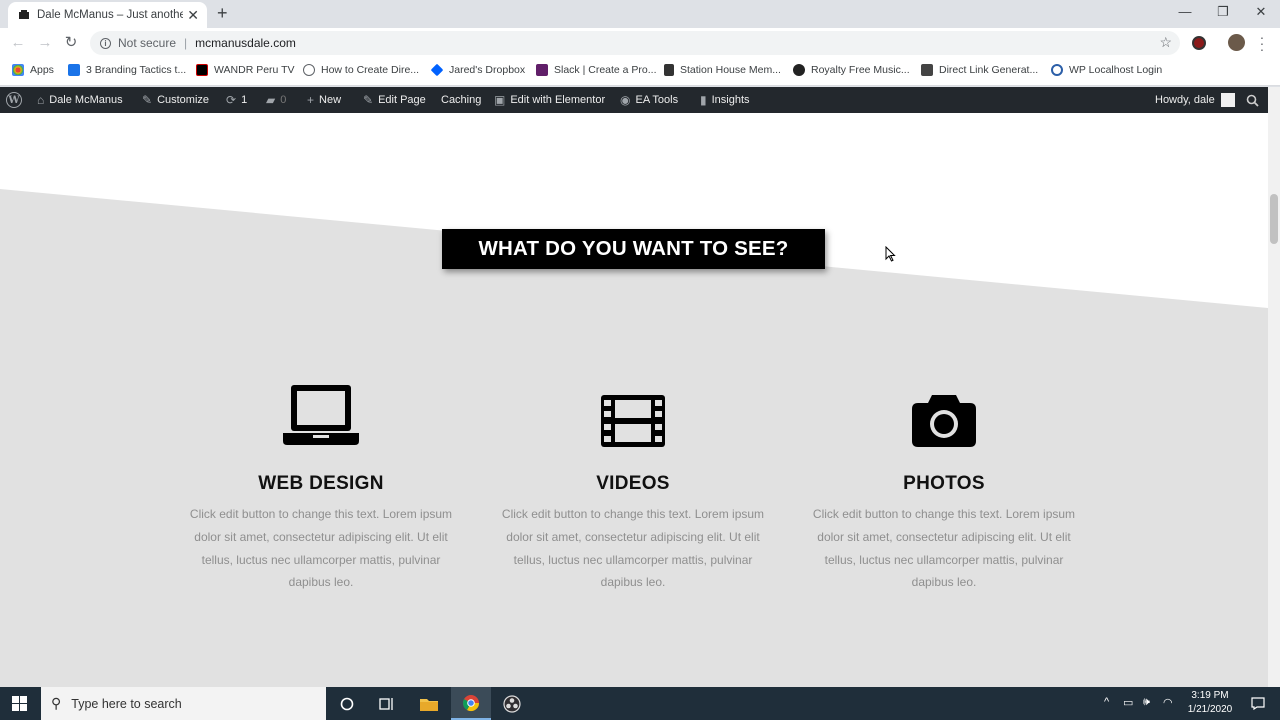 The width and height of the screenshot is (1280, 720). I want to click on updates-icon: ⟳, so click(231, 100).